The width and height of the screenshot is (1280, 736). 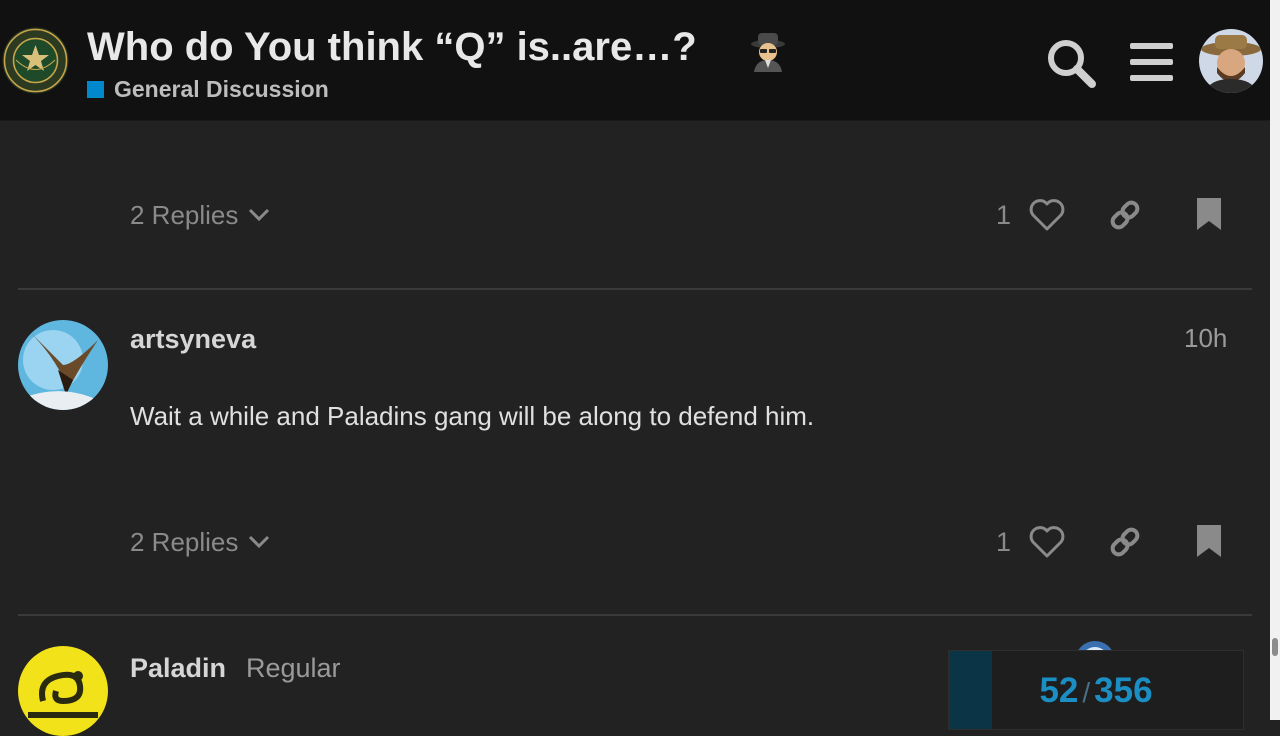 I want to click on paladin-avatar, so click(x=63, y=691).